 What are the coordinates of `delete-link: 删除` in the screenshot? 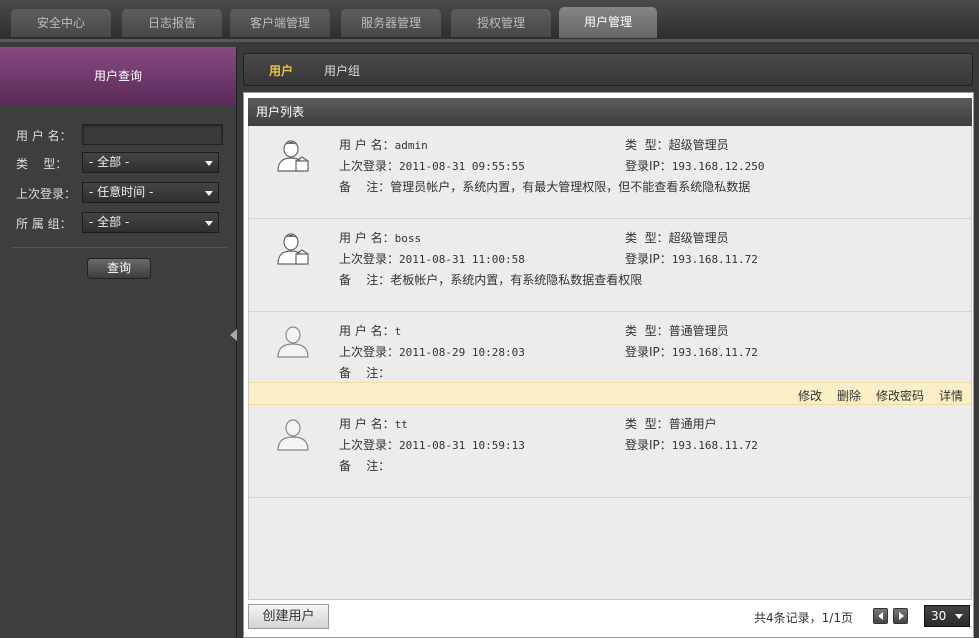 It's located at (849, 395).